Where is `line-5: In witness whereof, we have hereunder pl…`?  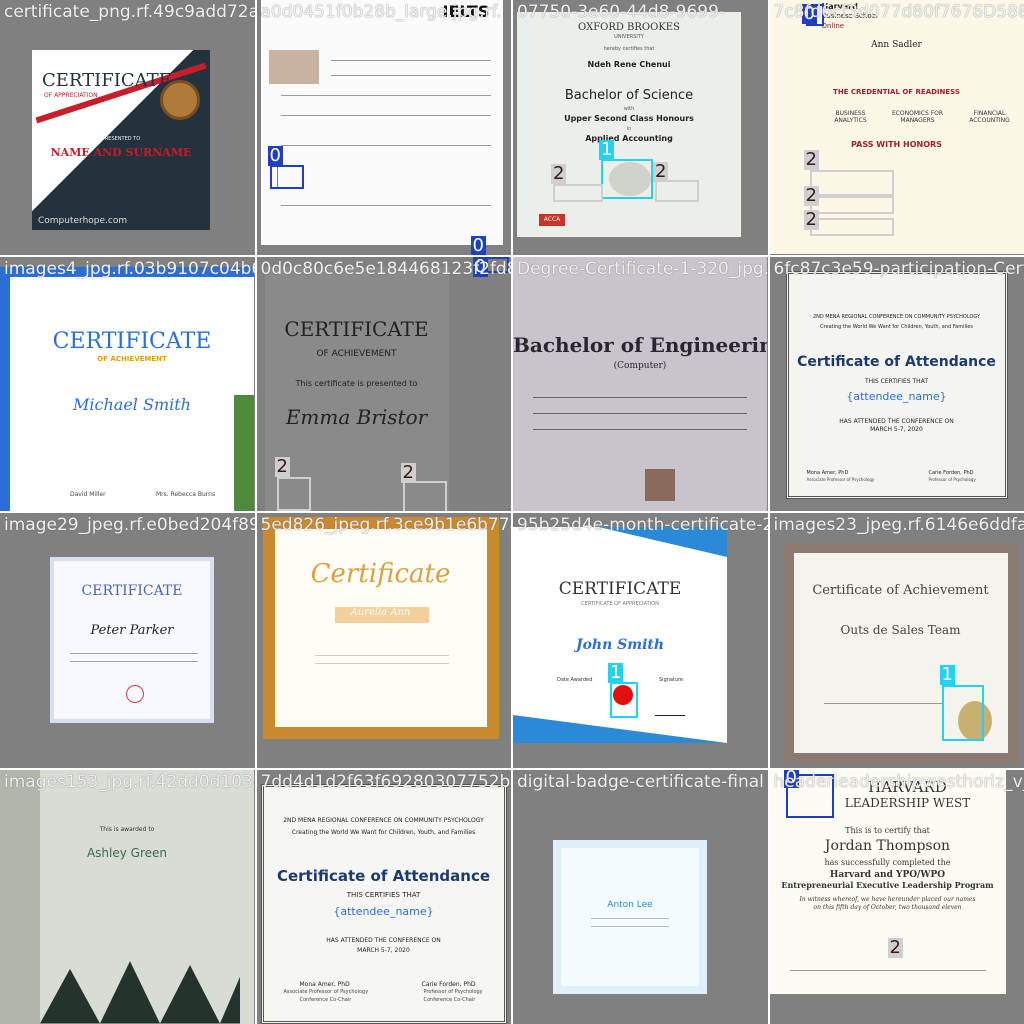
line-5: In witness whereof, we have hereunder pl… is located at coordinates (887, 899).